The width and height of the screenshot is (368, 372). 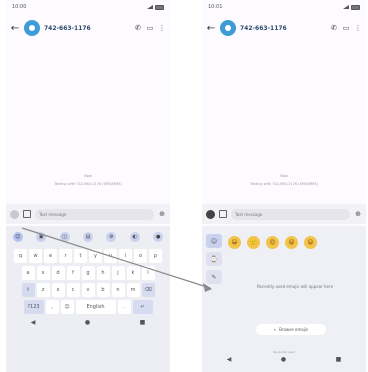 I want to click on key-b: b, so click(x=103, y=290).